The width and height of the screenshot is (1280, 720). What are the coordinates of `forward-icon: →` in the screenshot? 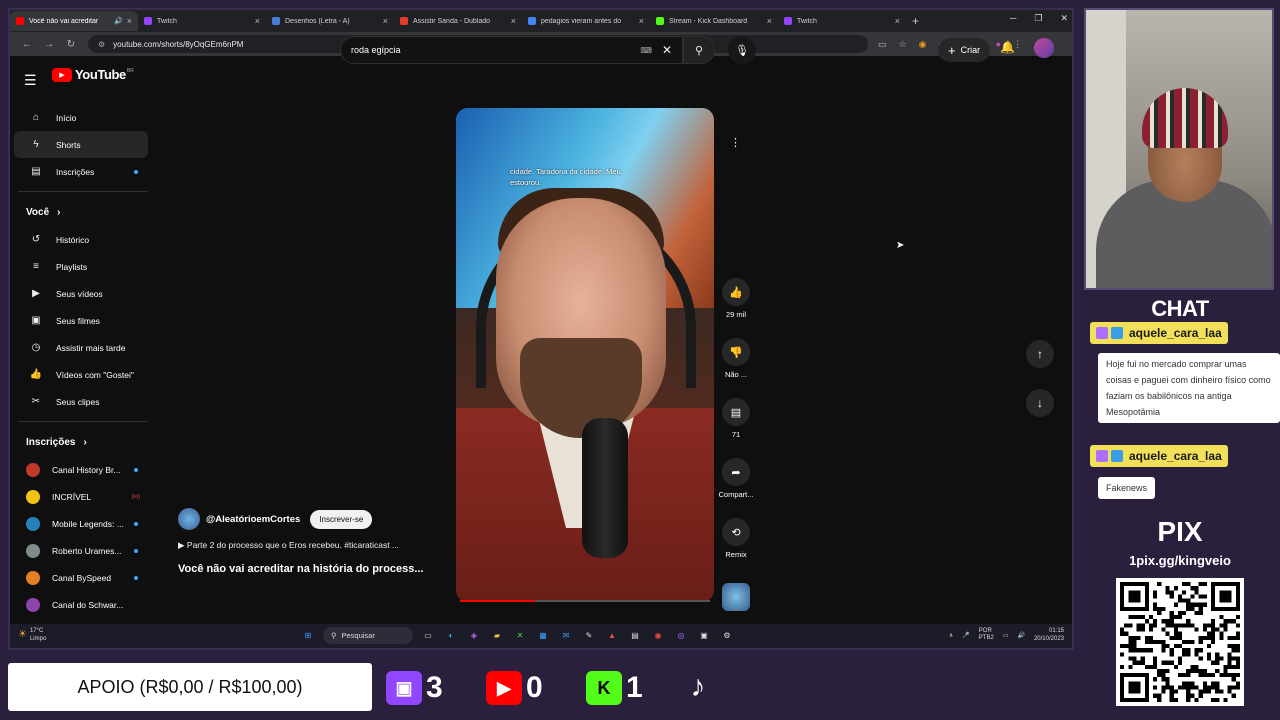 It's located at (49, 44).